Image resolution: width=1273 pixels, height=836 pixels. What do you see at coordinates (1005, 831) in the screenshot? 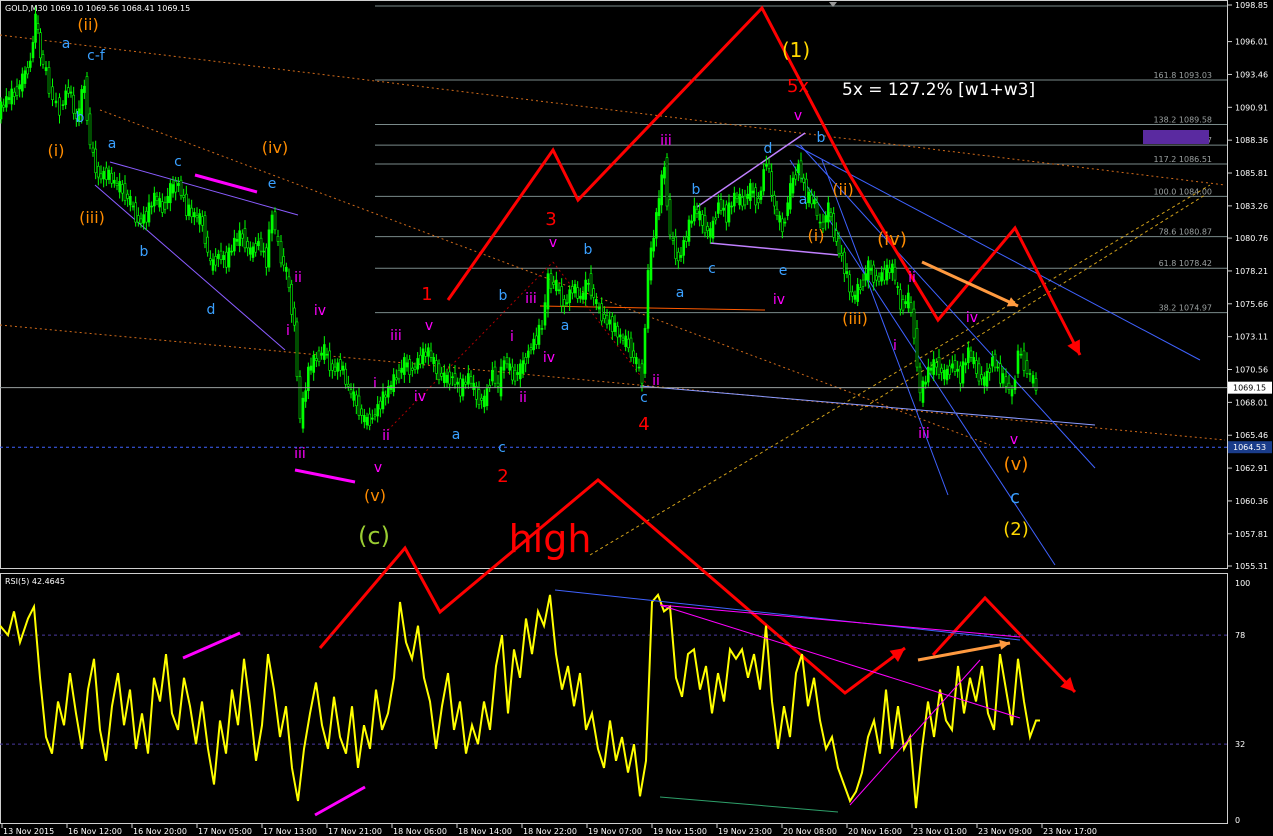
I see `time-tick-label: 23 Nov 09:00` at bounding box center [1005, 831].